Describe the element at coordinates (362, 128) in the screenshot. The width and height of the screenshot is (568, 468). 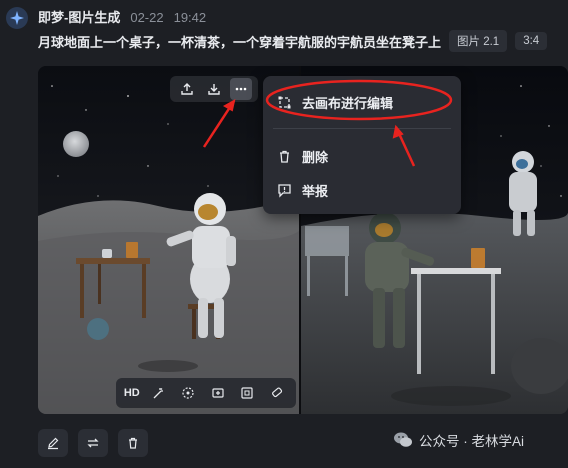
I see `menu-divider` at that location.